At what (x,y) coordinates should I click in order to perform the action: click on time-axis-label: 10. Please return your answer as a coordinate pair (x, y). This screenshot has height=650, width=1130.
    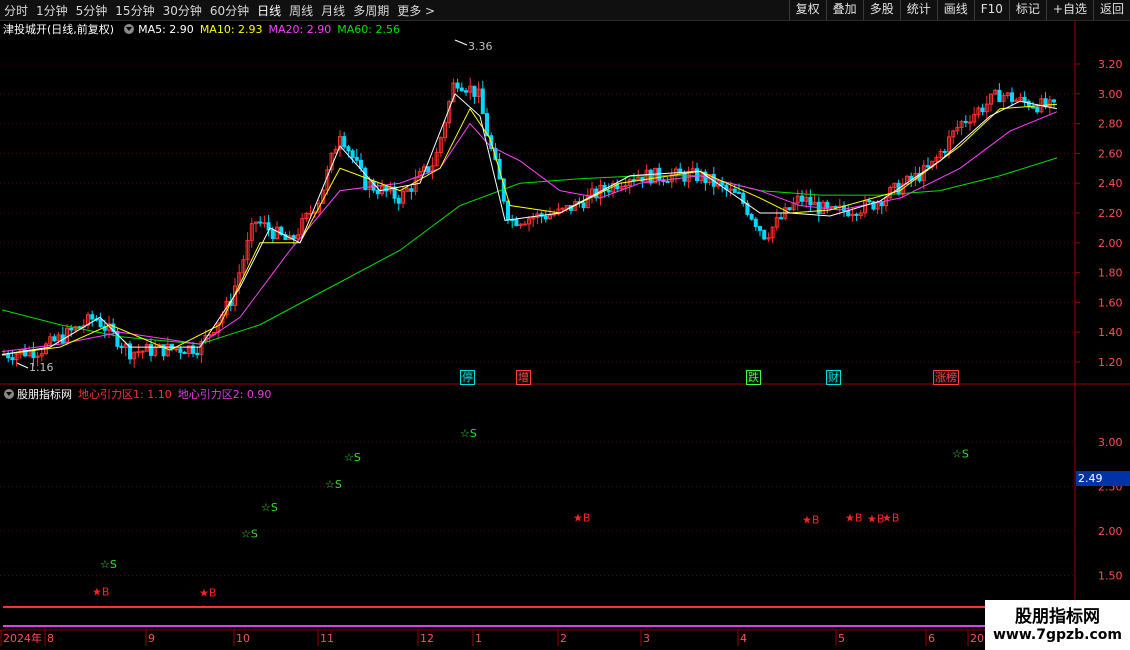
    Looking at the image, I should click on (243, 638).